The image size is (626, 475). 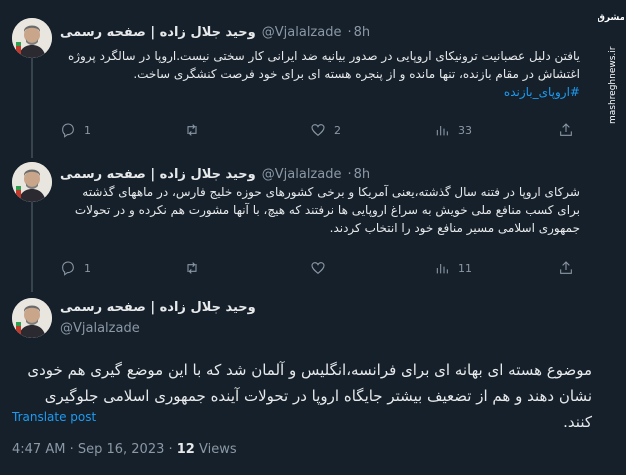 I want to click on watermark-logo: مشرق, so click(x=611, y=18).